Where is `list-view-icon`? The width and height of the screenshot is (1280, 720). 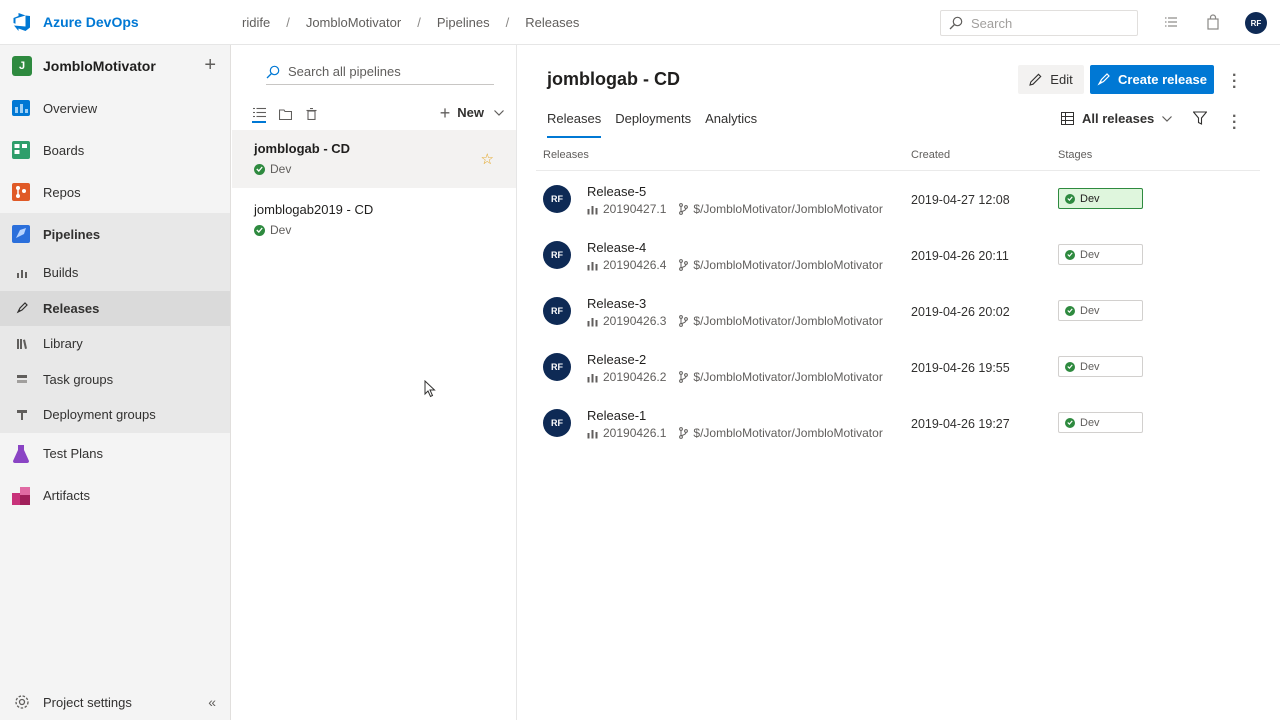
list-view-icon is located at coordinates (259, 114).